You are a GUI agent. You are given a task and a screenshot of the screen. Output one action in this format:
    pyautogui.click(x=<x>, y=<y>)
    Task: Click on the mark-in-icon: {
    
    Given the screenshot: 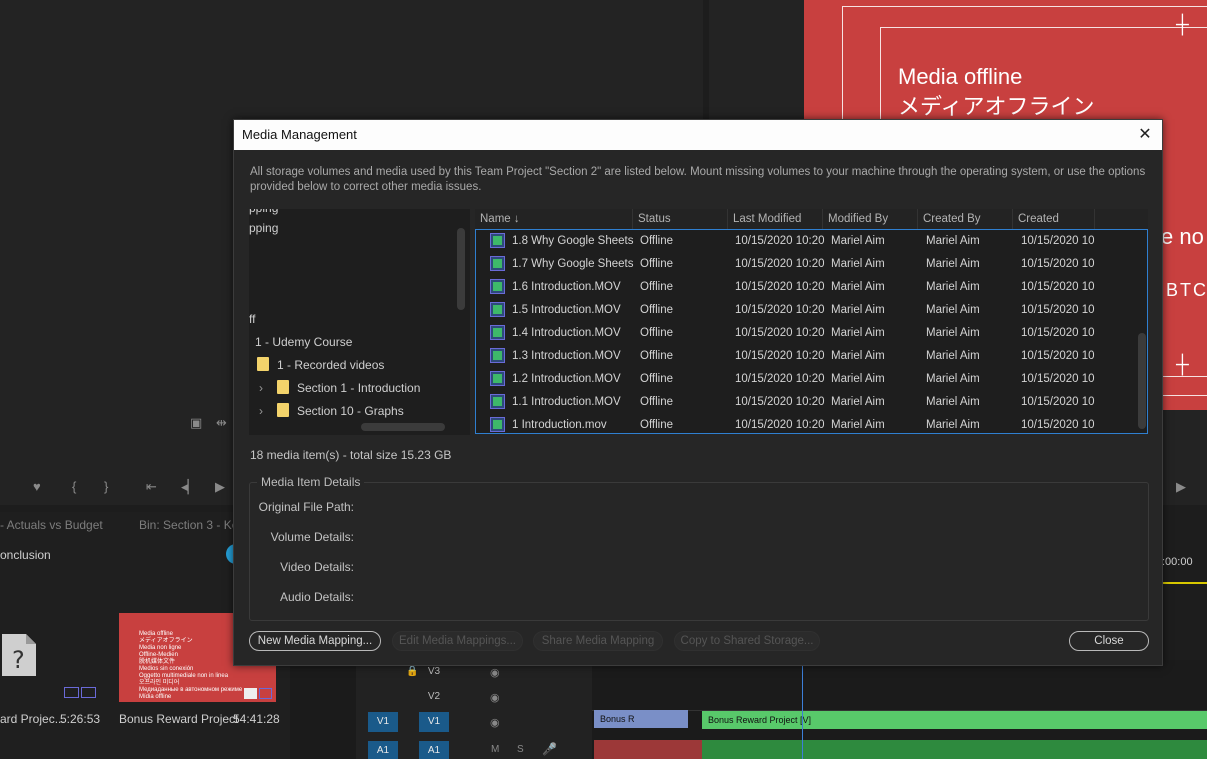 What is the action you would take?
    pyautogui.click(x=74, y=486)
    